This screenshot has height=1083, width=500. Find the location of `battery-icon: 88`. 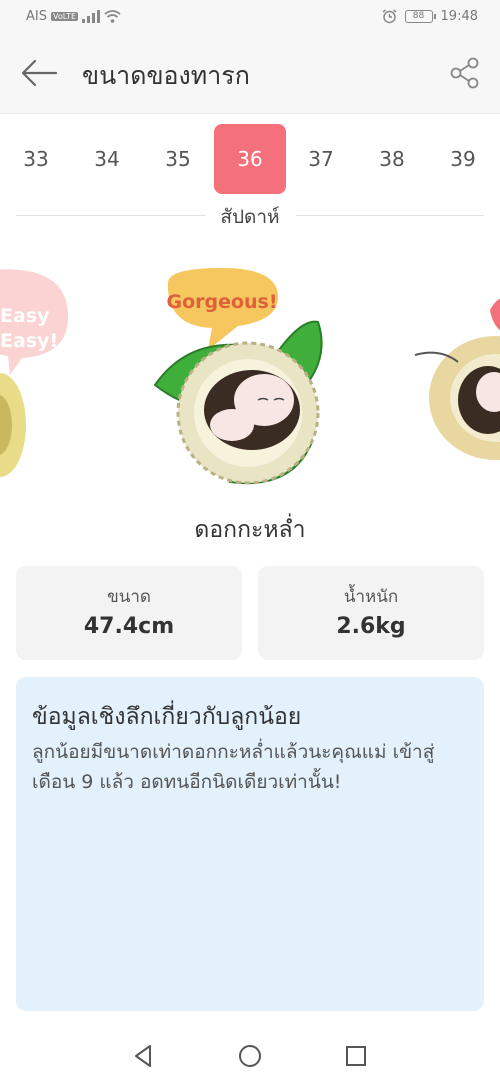

battery-icon: 88 is located at coordinates (420, 16).